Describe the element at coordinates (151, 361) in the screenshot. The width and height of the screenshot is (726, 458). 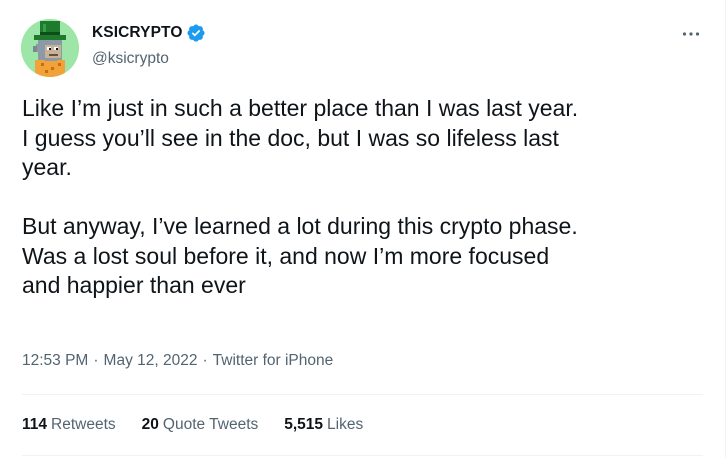
I see `tweet-date-link: May 12, 2022` at that location.